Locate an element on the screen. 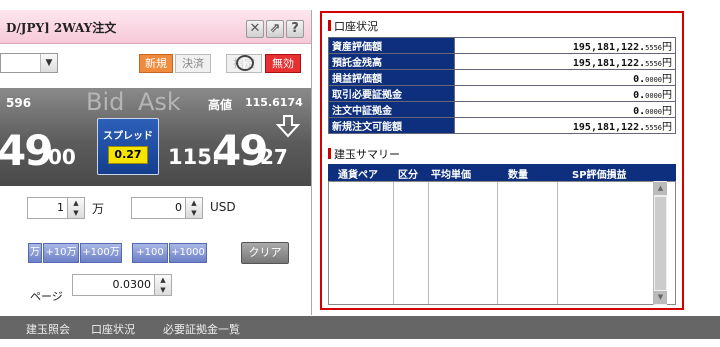 The height and width of the screenshot is (347, 720). nav-account-status: 口座状況 is located at coordinates (113, 329).